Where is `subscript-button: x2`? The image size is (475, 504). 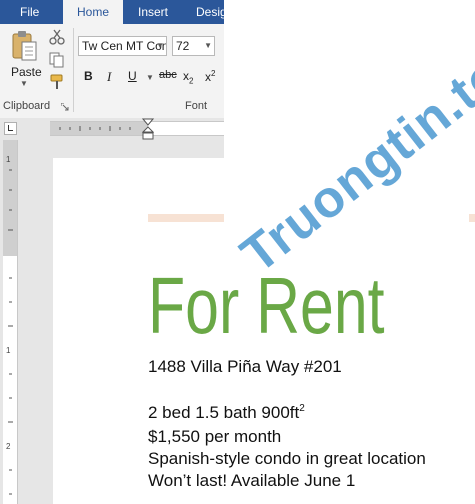
subscript-button: x2 is located at coordinates (188, 77).